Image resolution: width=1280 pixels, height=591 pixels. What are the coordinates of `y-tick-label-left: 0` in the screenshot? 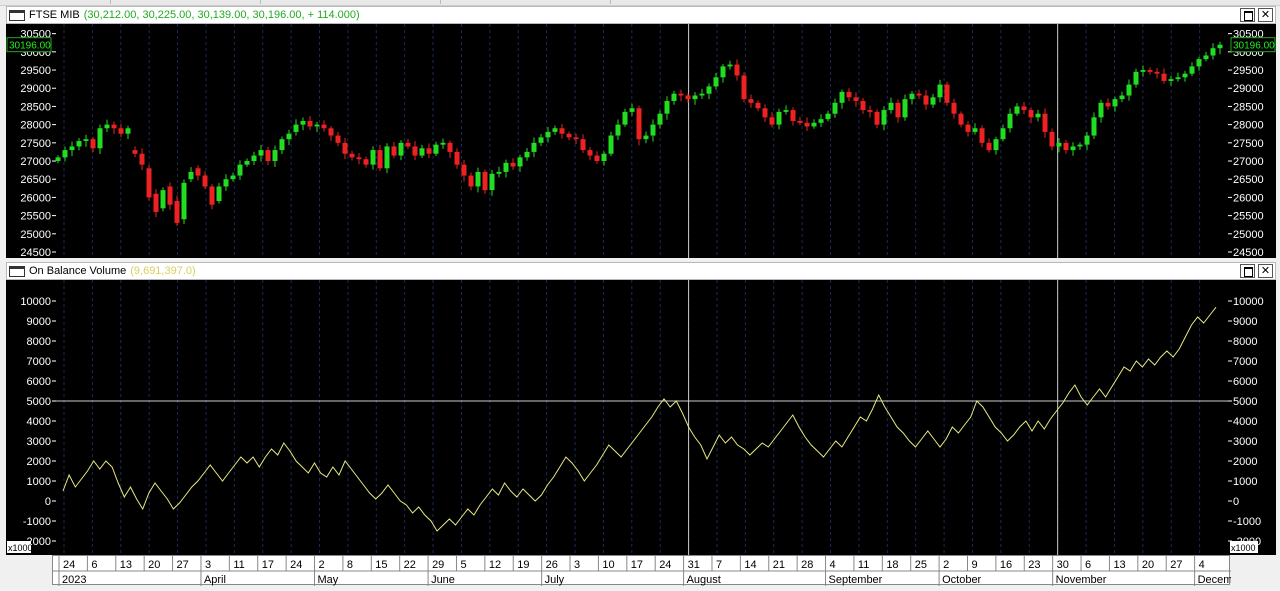 It's located at (48, 502).